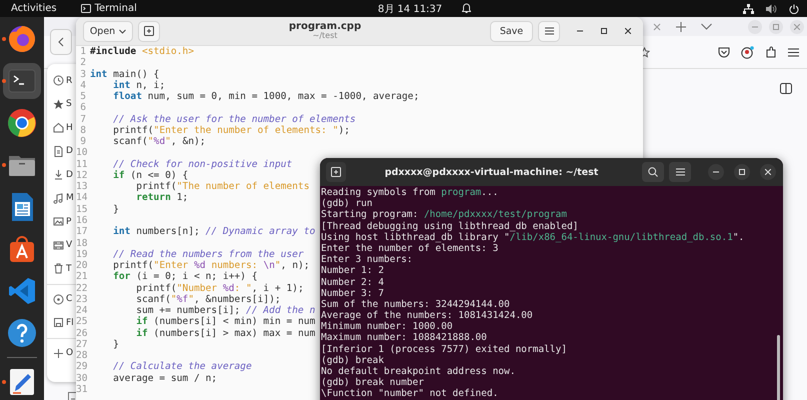 This screenshot has height=400, width=807. What do you see at coordinates (82, 142) in the screenshot?
I see `line-number: 9` at bounding box center [82, 142].